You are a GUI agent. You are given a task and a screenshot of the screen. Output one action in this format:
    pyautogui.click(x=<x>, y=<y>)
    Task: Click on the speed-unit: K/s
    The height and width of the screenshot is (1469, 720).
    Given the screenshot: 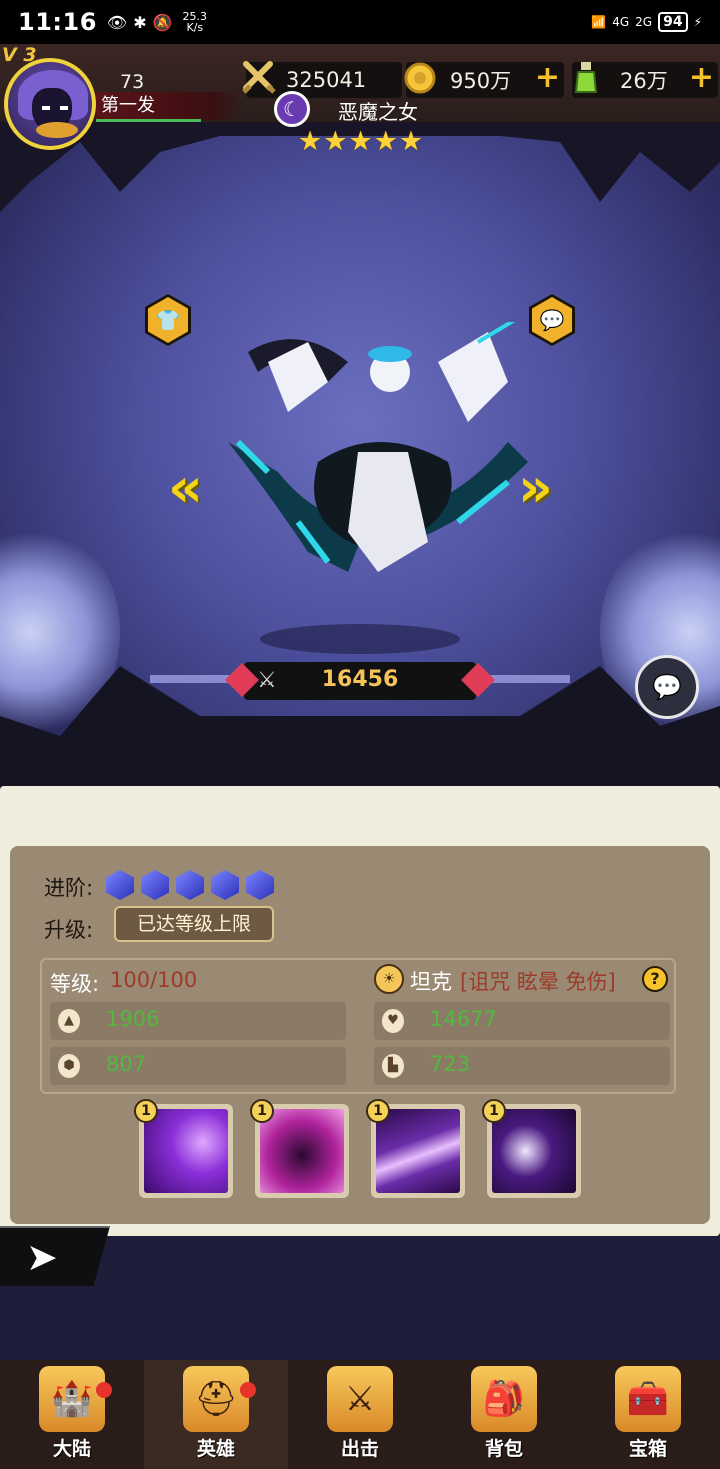 What is the action you would take?
    pyautogui.click(x=195, y=27)
    